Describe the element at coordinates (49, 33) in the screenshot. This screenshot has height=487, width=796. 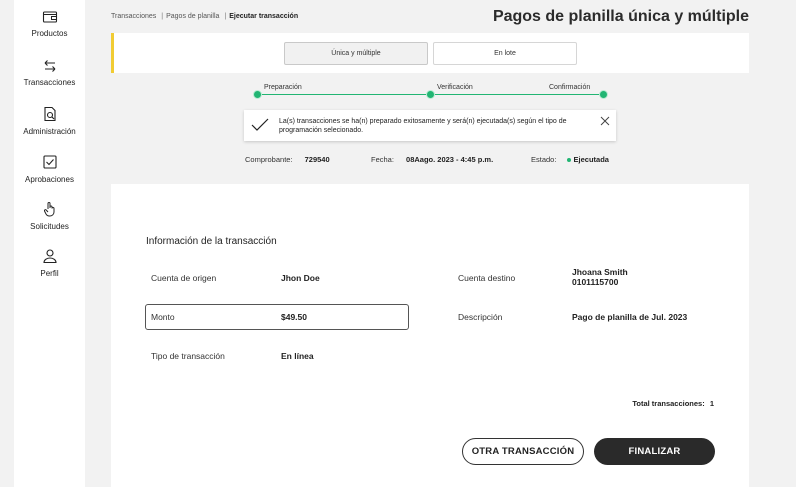
I see `sidebar-item-label: Productos` at that location.